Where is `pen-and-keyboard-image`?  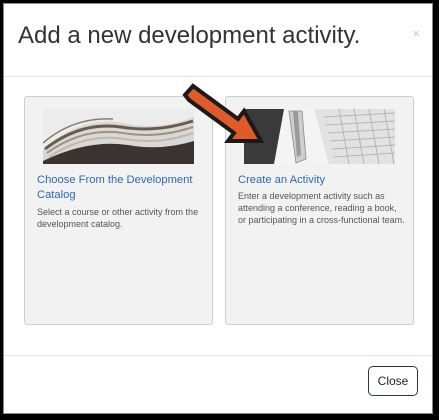 pen-and-keyboard-image is located at coordinates (319, 136).